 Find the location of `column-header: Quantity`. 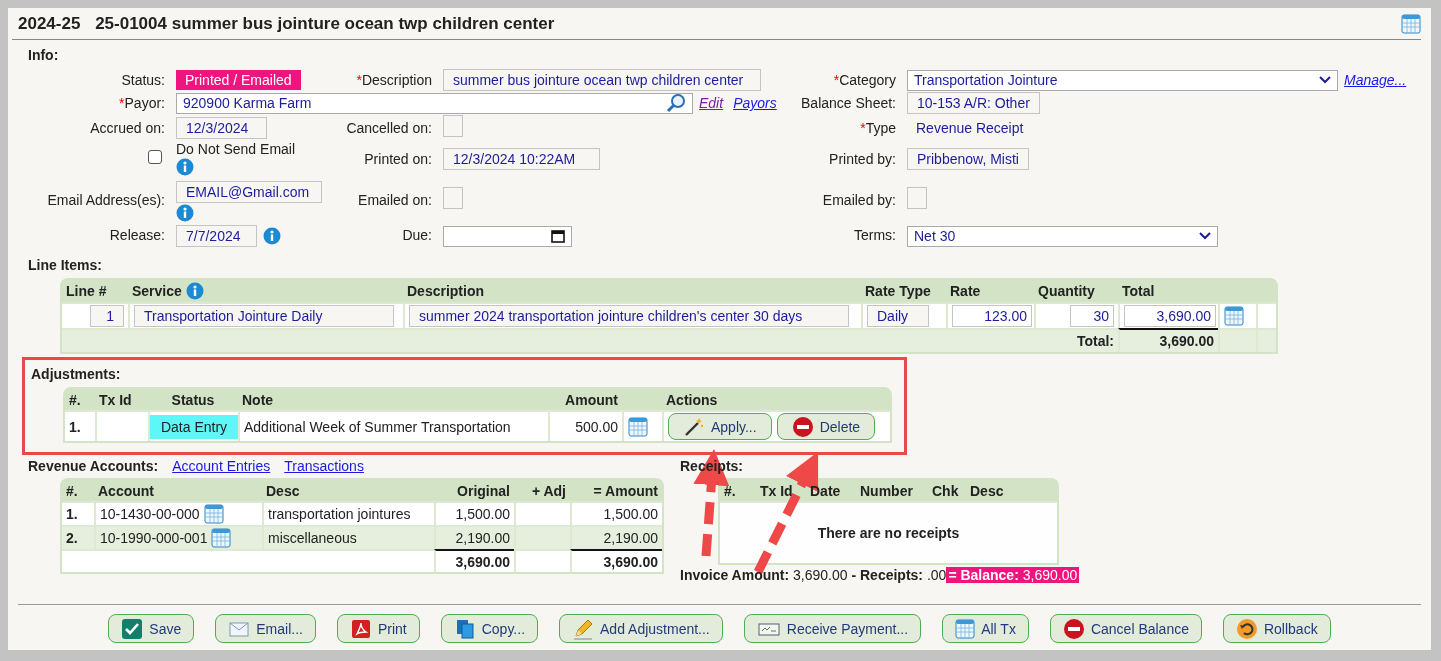

column-header: Quantity is located at coordinates (1067, 291).